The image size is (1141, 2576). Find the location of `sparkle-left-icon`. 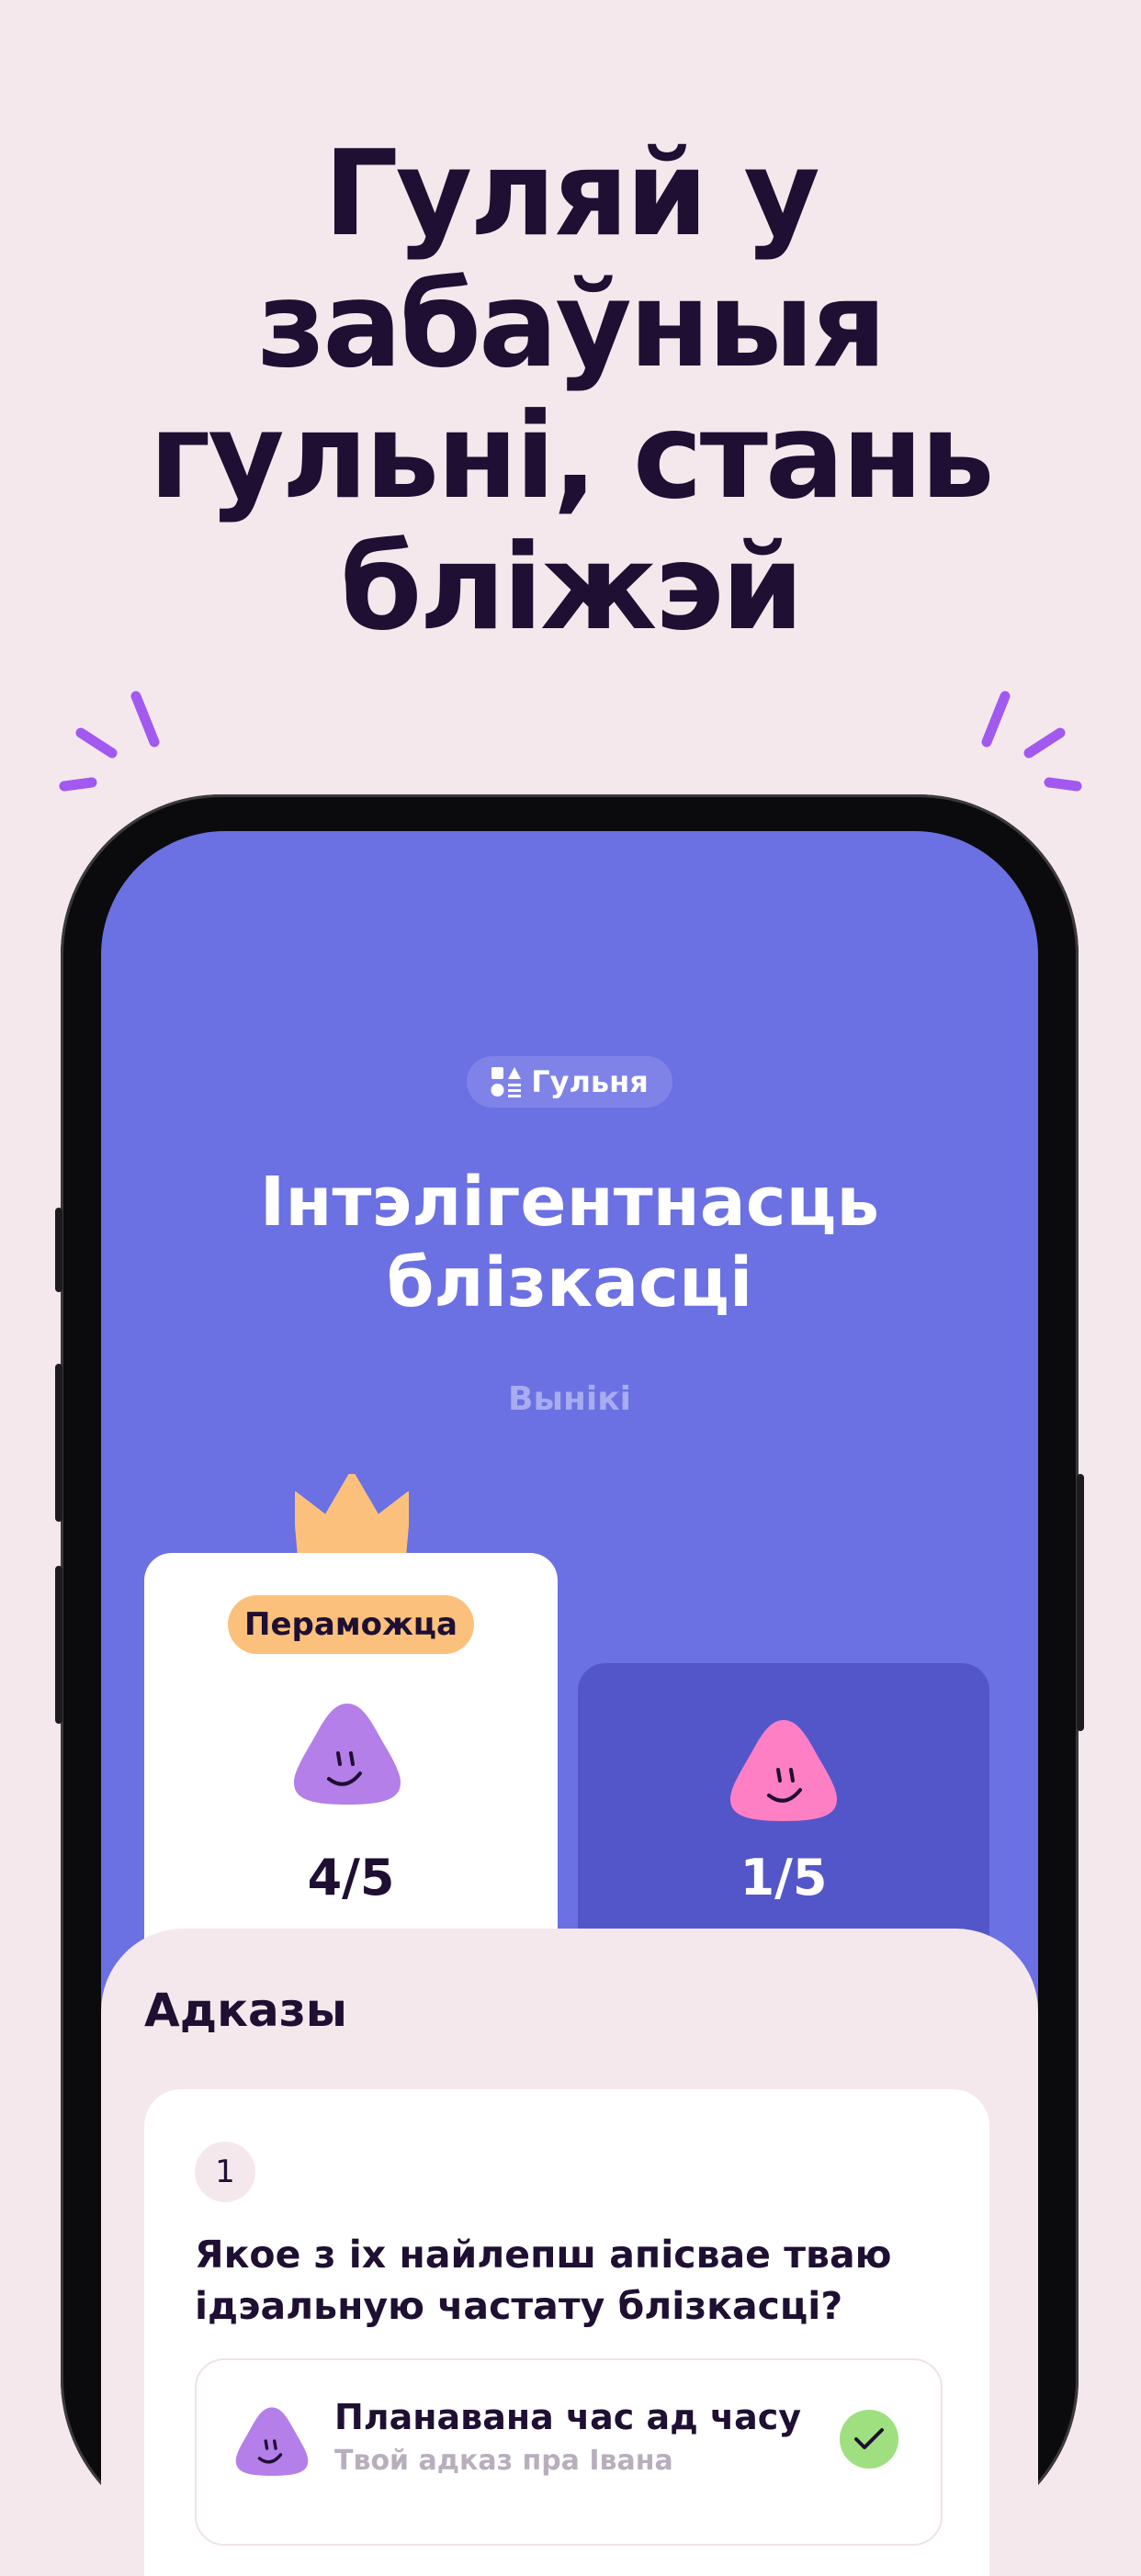

sparkle-left-icon is located at coordinates (109, 741).